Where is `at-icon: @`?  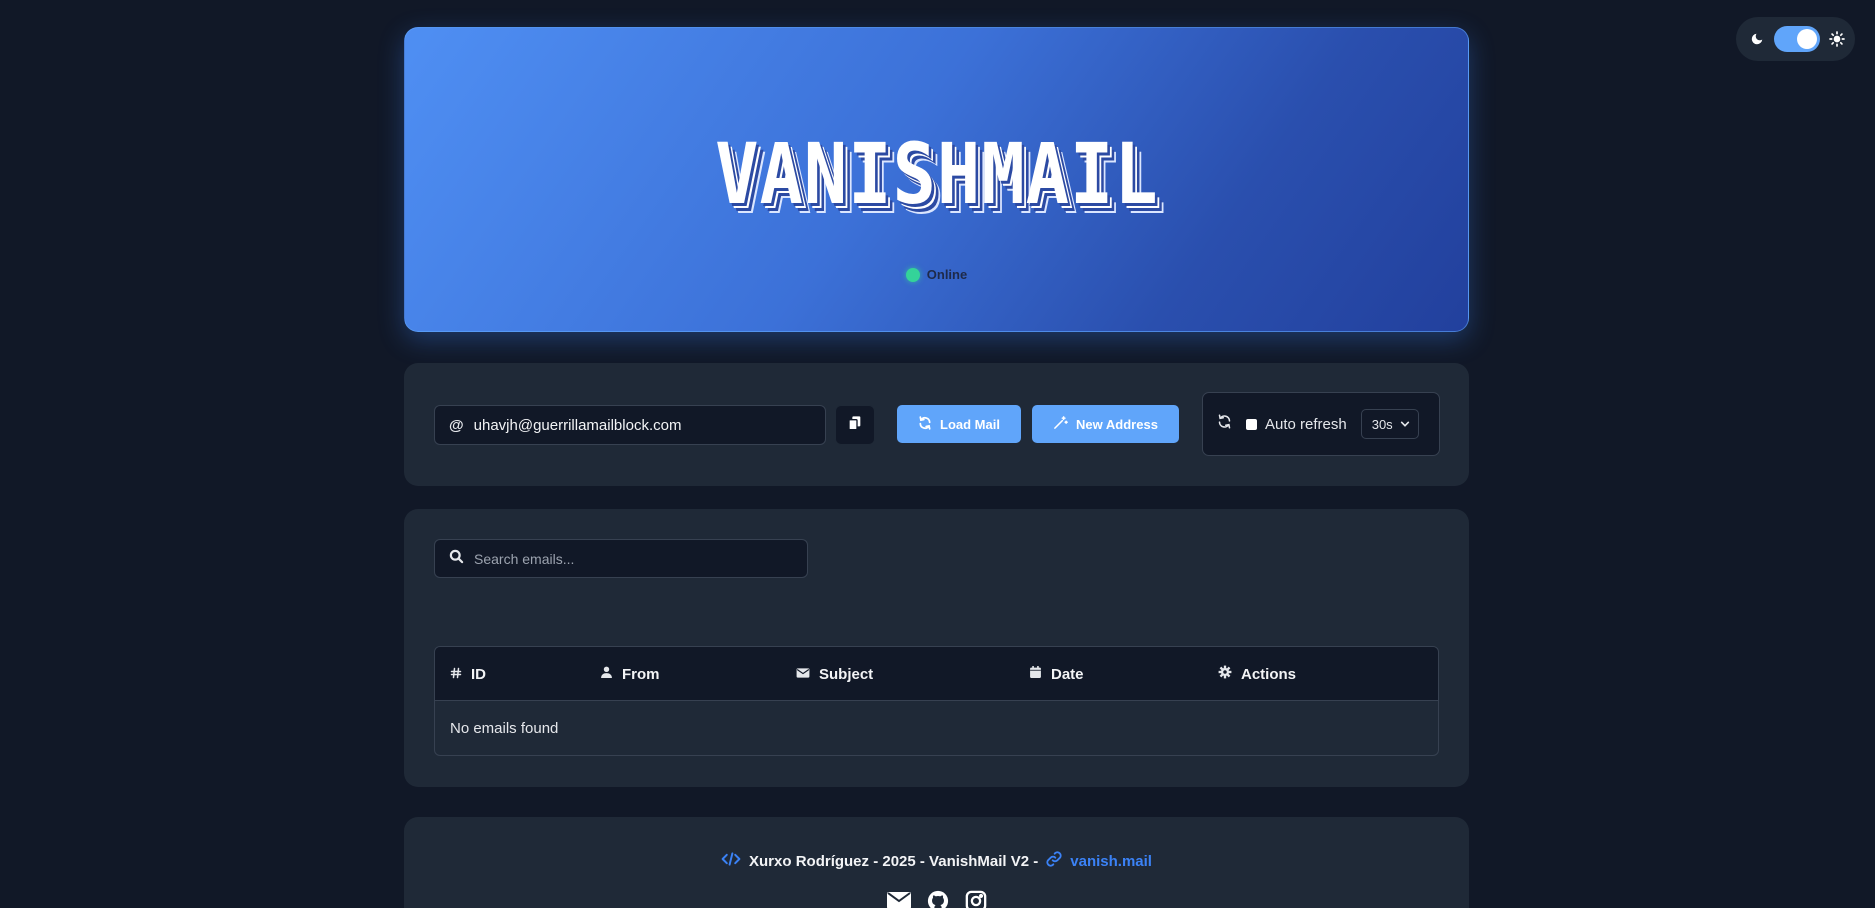
at-icon: @ is located at coordinates (456, 425).